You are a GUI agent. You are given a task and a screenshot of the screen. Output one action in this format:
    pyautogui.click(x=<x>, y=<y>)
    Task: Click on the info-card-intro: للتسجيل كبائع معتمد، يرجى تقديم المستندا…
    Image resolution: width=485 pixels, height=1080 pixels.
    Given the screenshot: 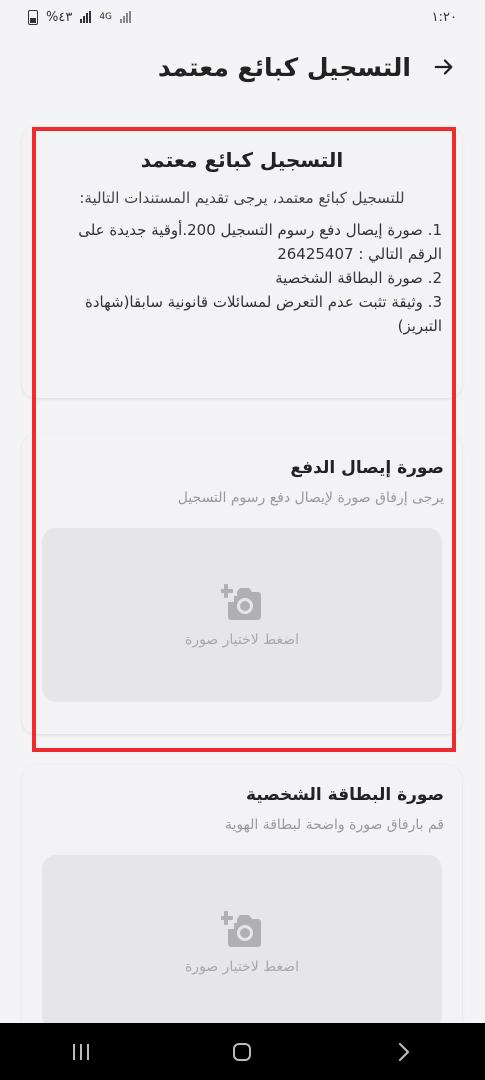 What is the action you would take?
    pyautogui.click(x=242, y=198)
    